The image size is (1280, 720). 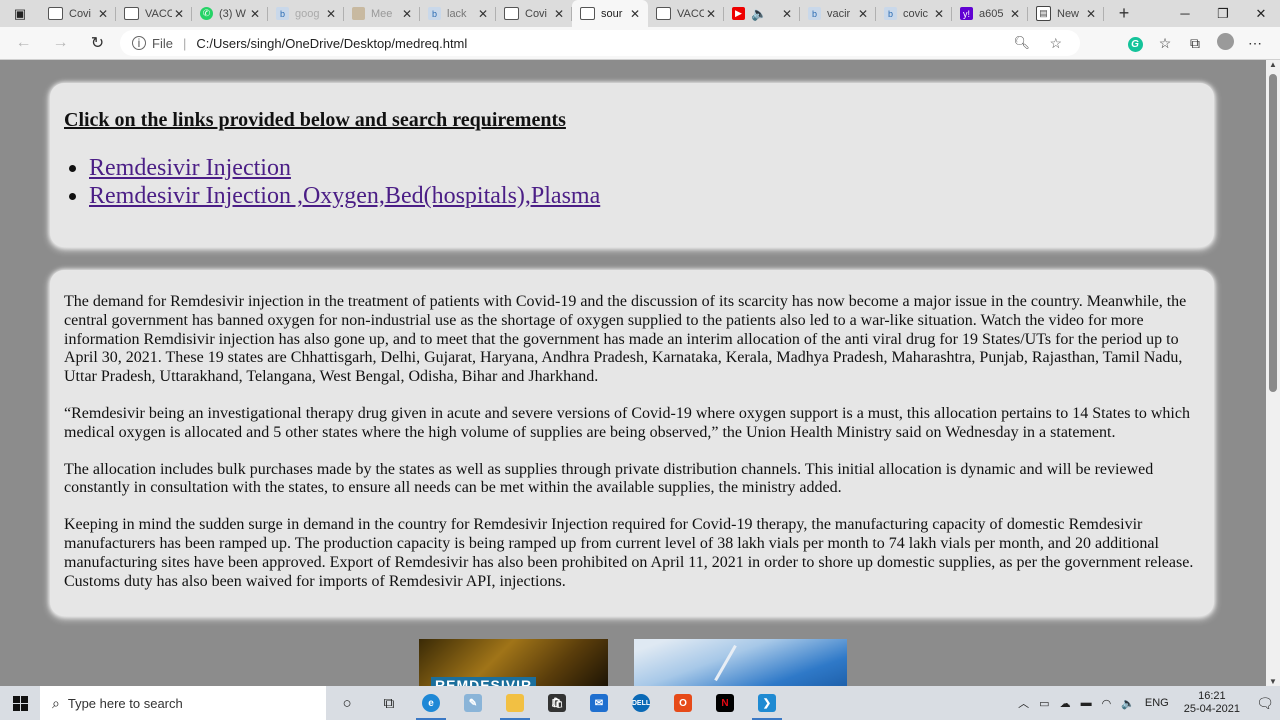 I want to click on close-window-button: ✕, so click(x=1261, y=13).